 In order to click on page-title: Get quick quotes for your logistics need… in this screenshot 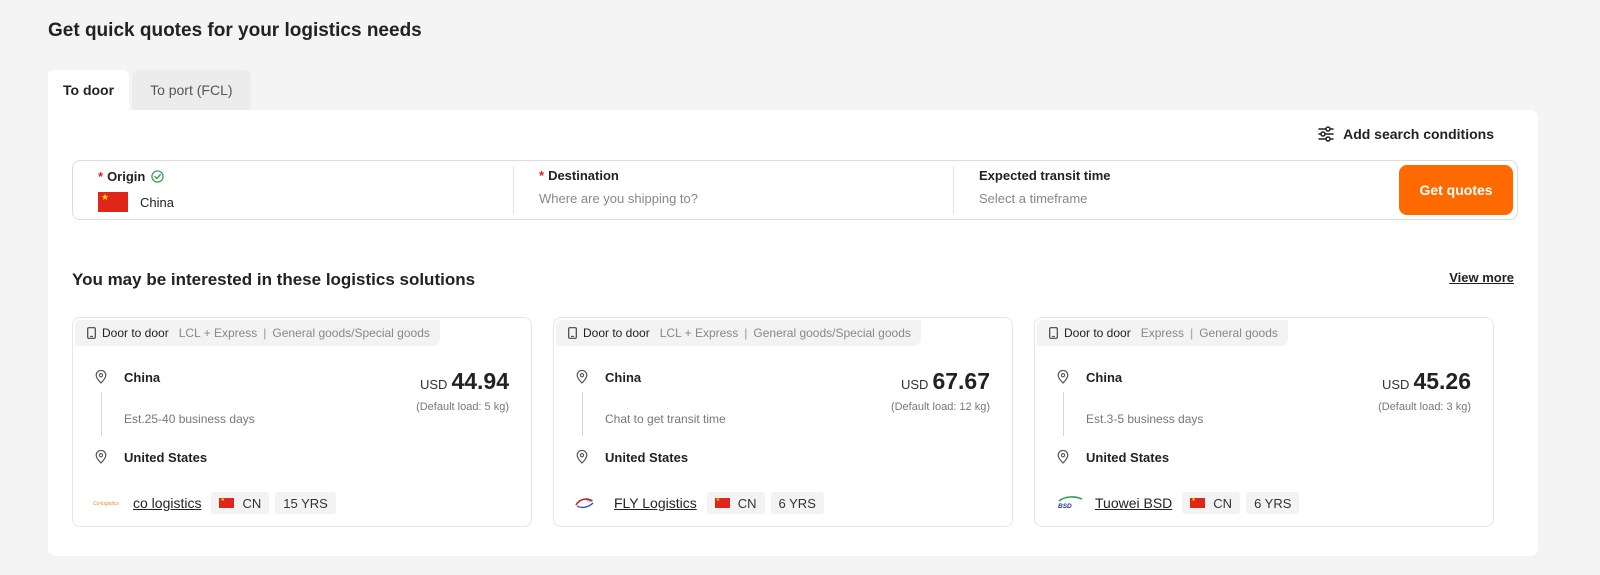, I will do `click(235, 30)`.